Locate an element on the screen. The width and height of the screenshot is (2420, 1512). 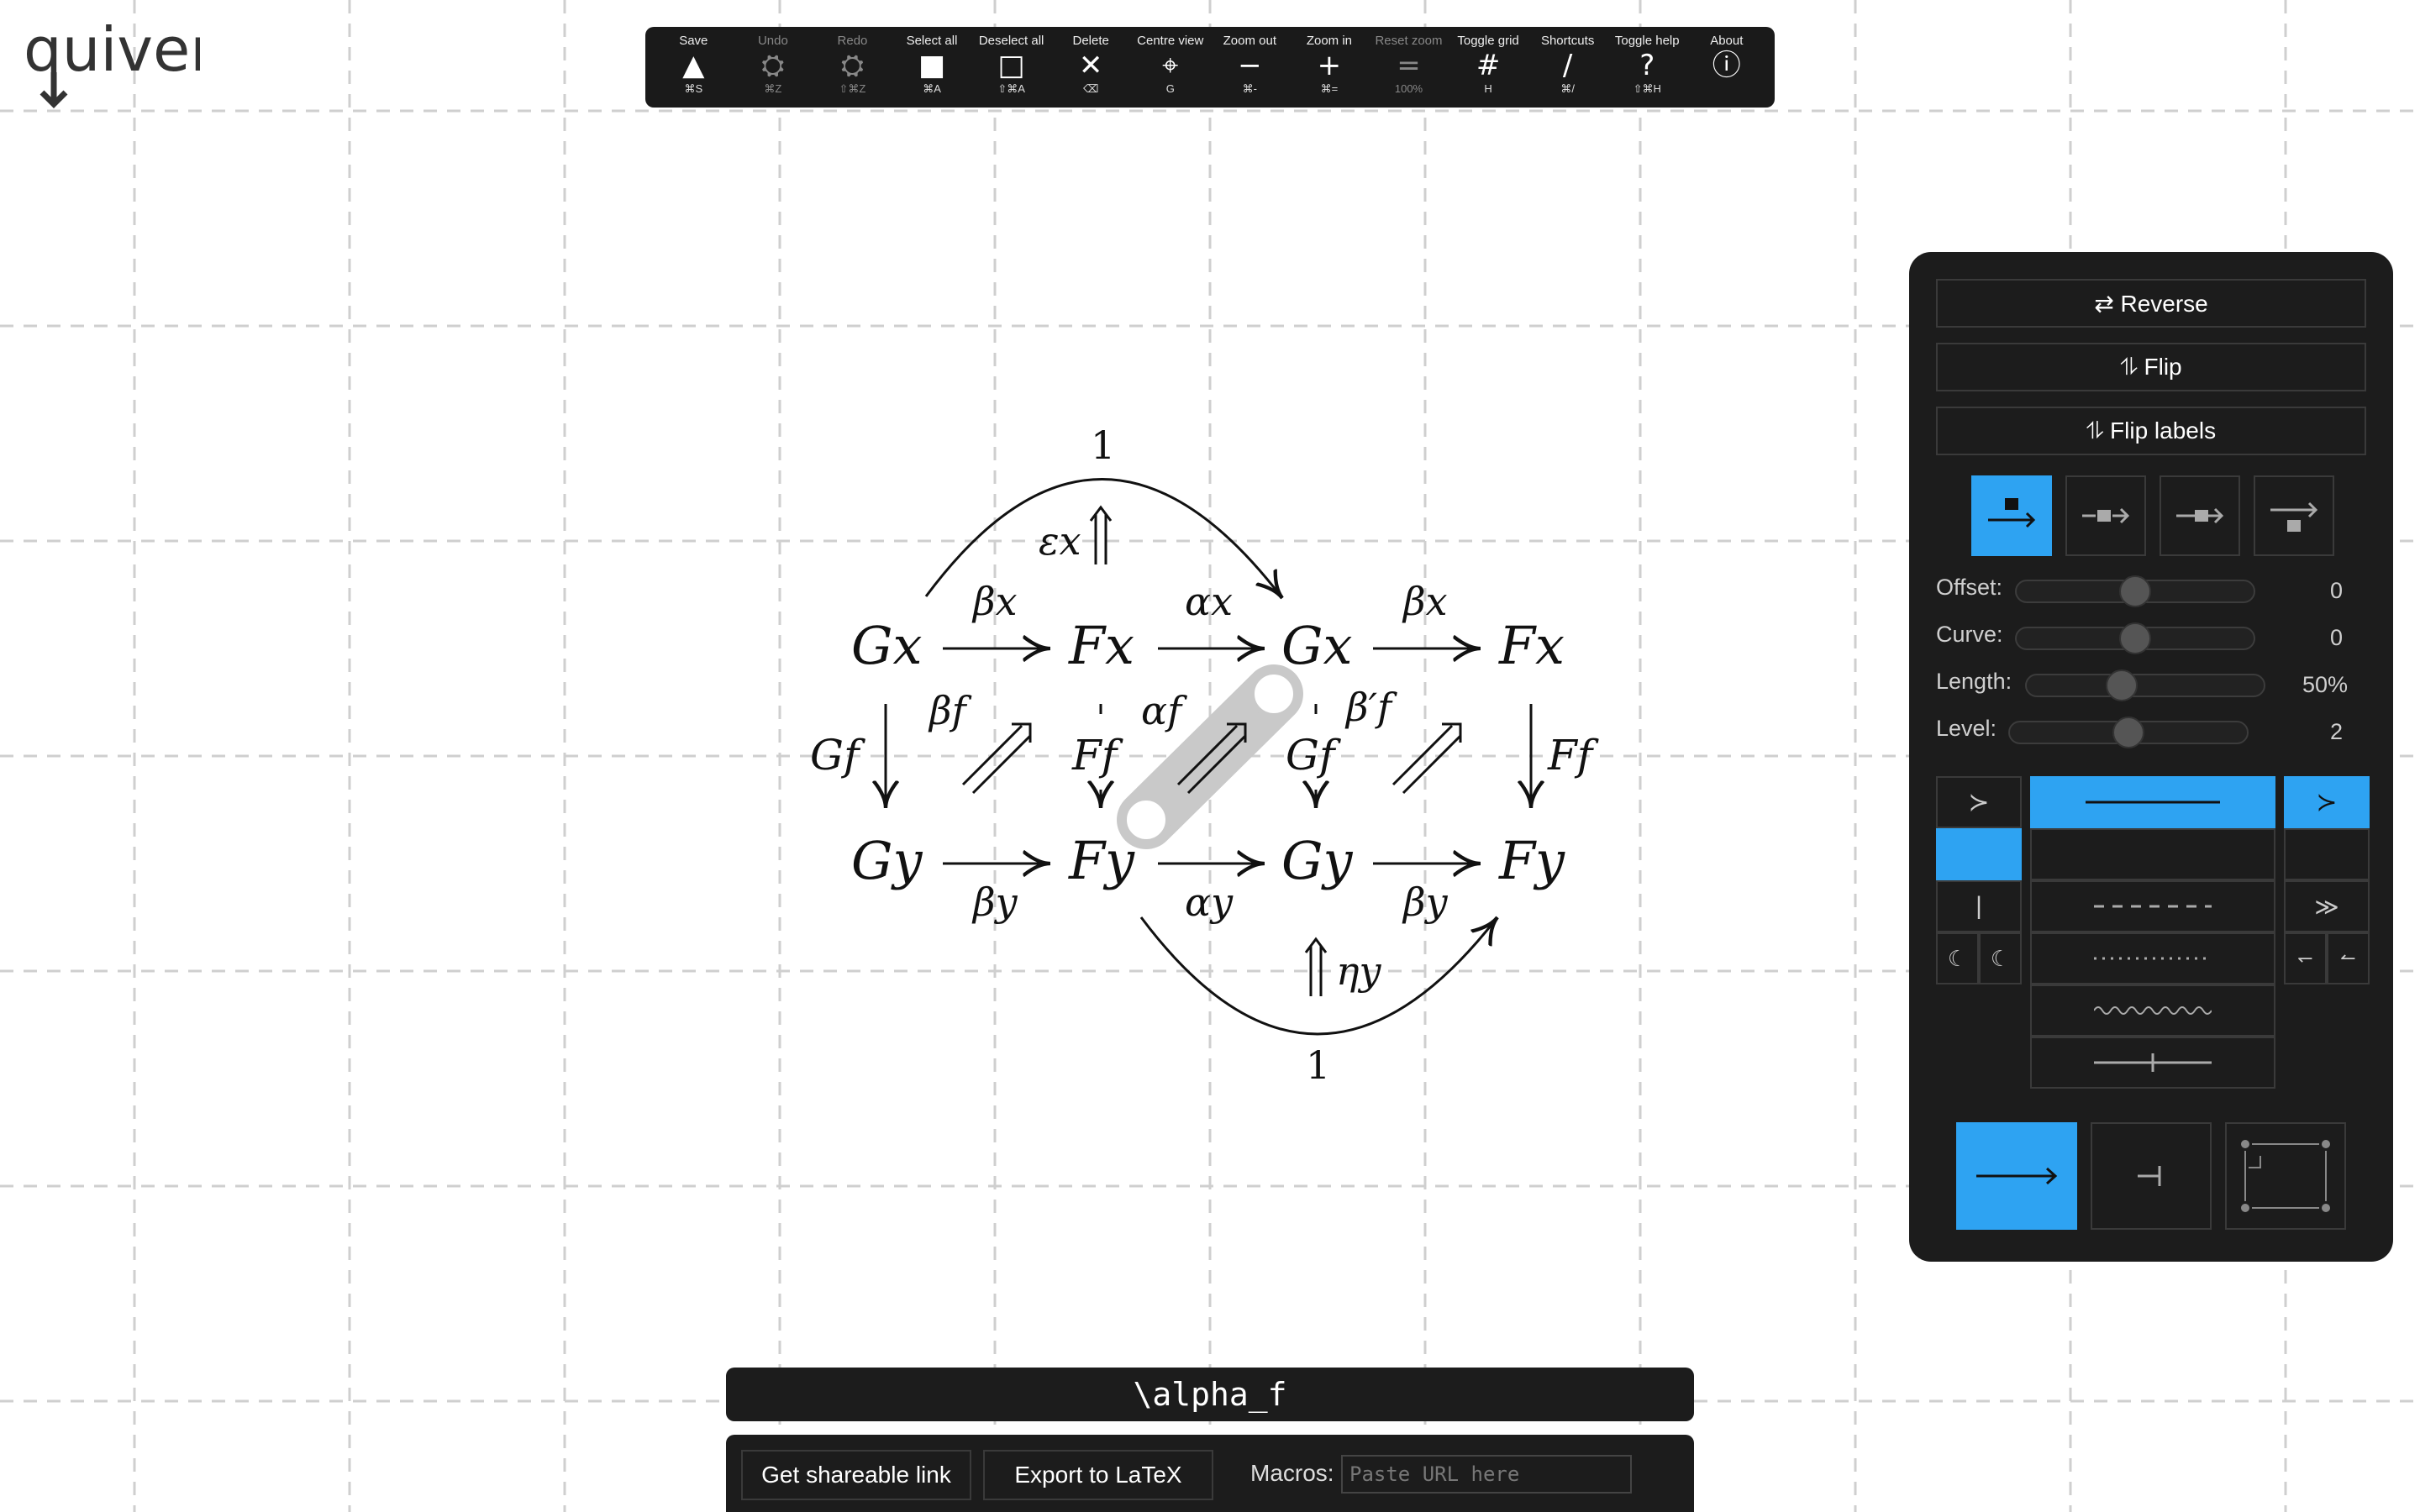
reset-zoom-icon: = is located at coordinates (1409, 65).